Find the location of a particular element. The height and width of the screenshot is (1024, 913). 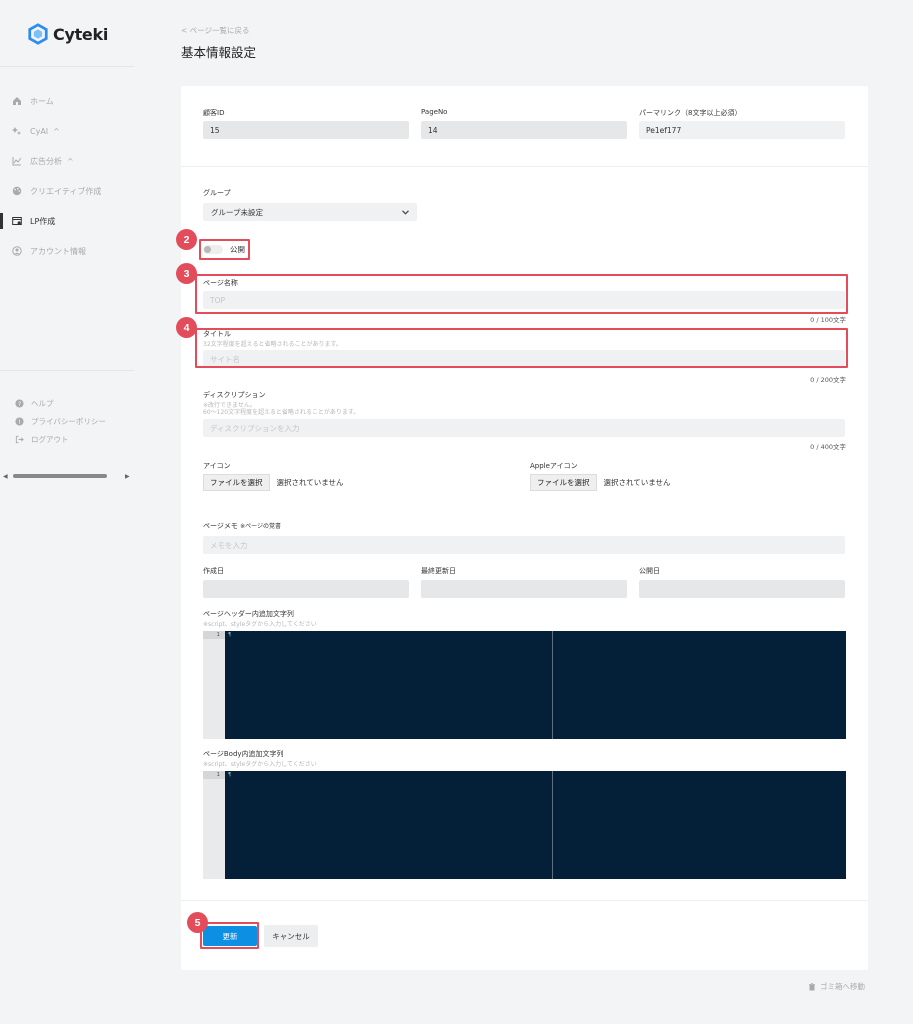

description-hint-2: 60〜120文字程度を超えると省略されることがあります。 is located at coordinates (281, 412).